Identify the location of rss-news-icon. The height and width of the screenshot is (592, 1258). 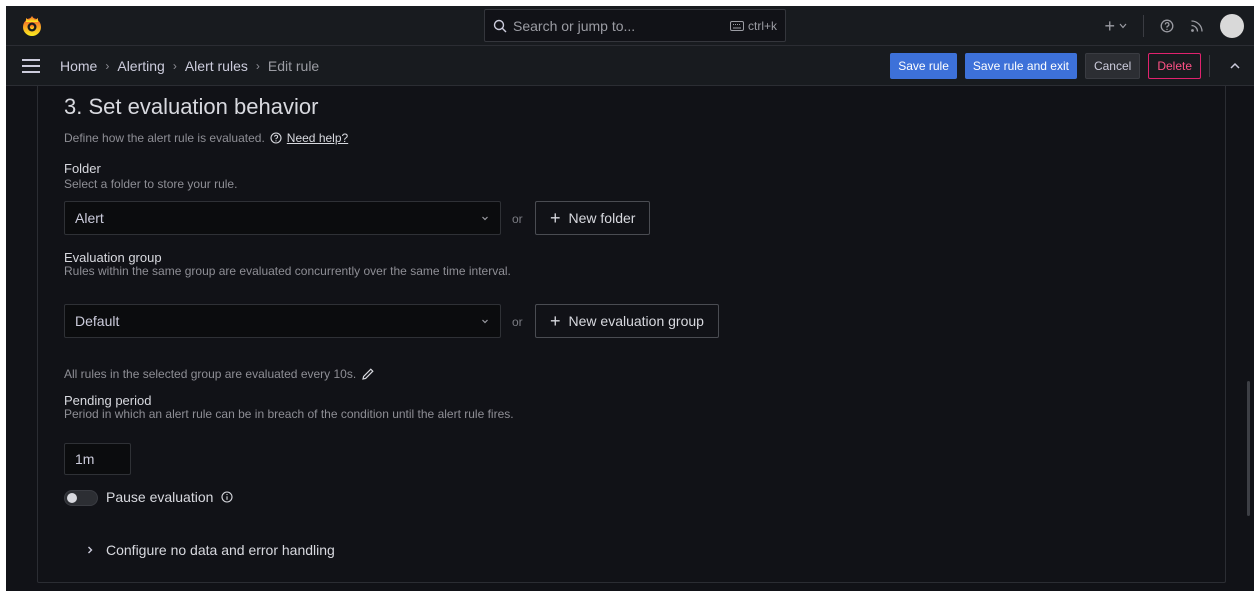
(1197, 26).